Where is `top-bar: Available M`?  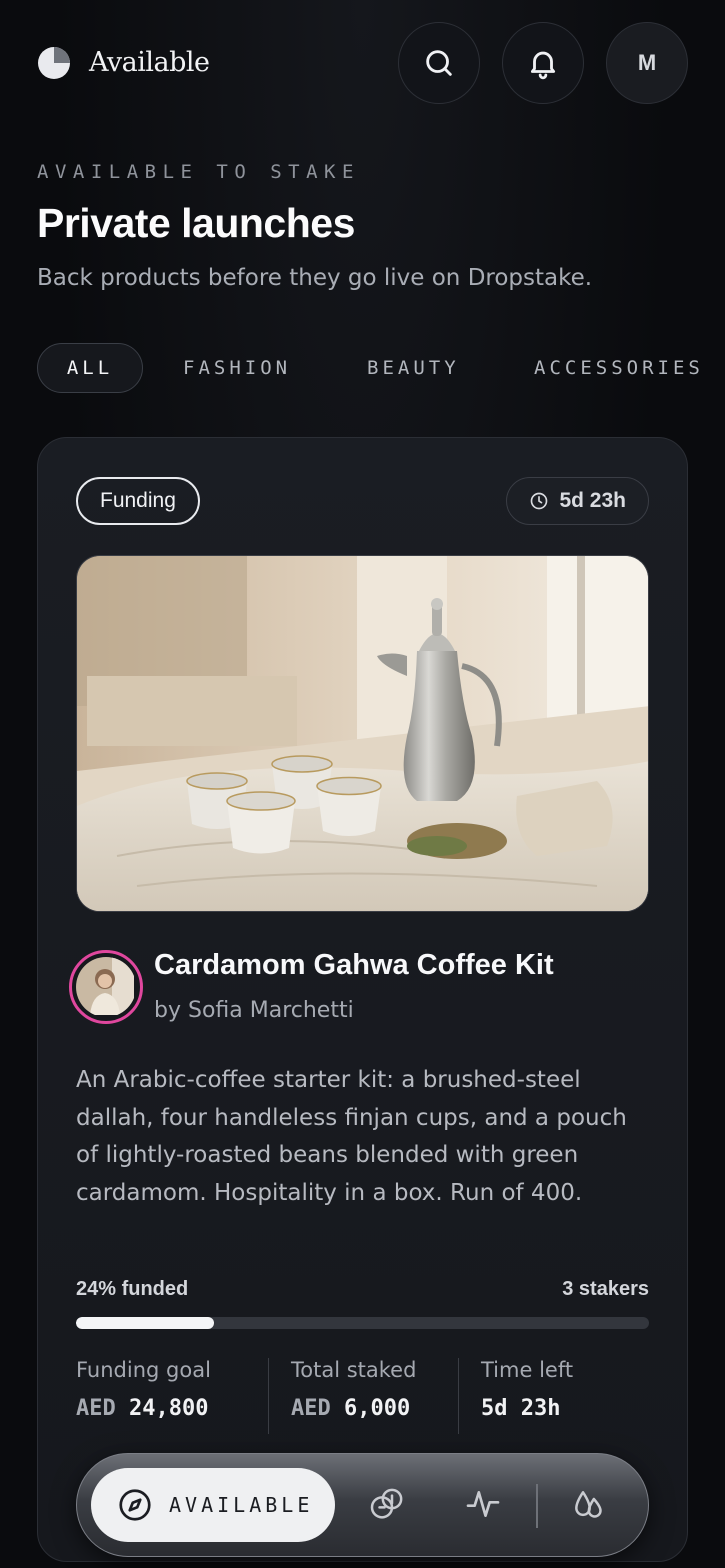
top-bar: Available M is located at coordinates (362, 63).